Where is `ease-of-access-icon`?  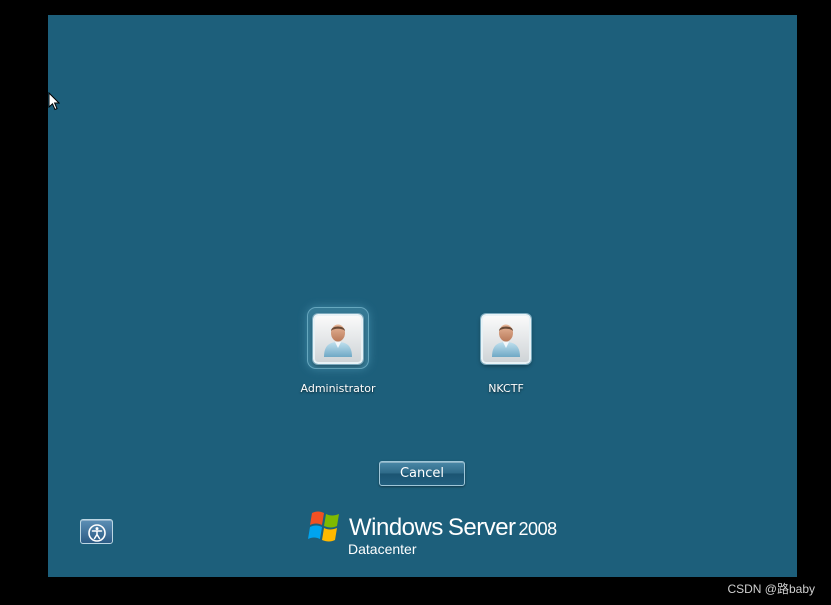
ease-of-access-icon is located at coordinates (96, 532).